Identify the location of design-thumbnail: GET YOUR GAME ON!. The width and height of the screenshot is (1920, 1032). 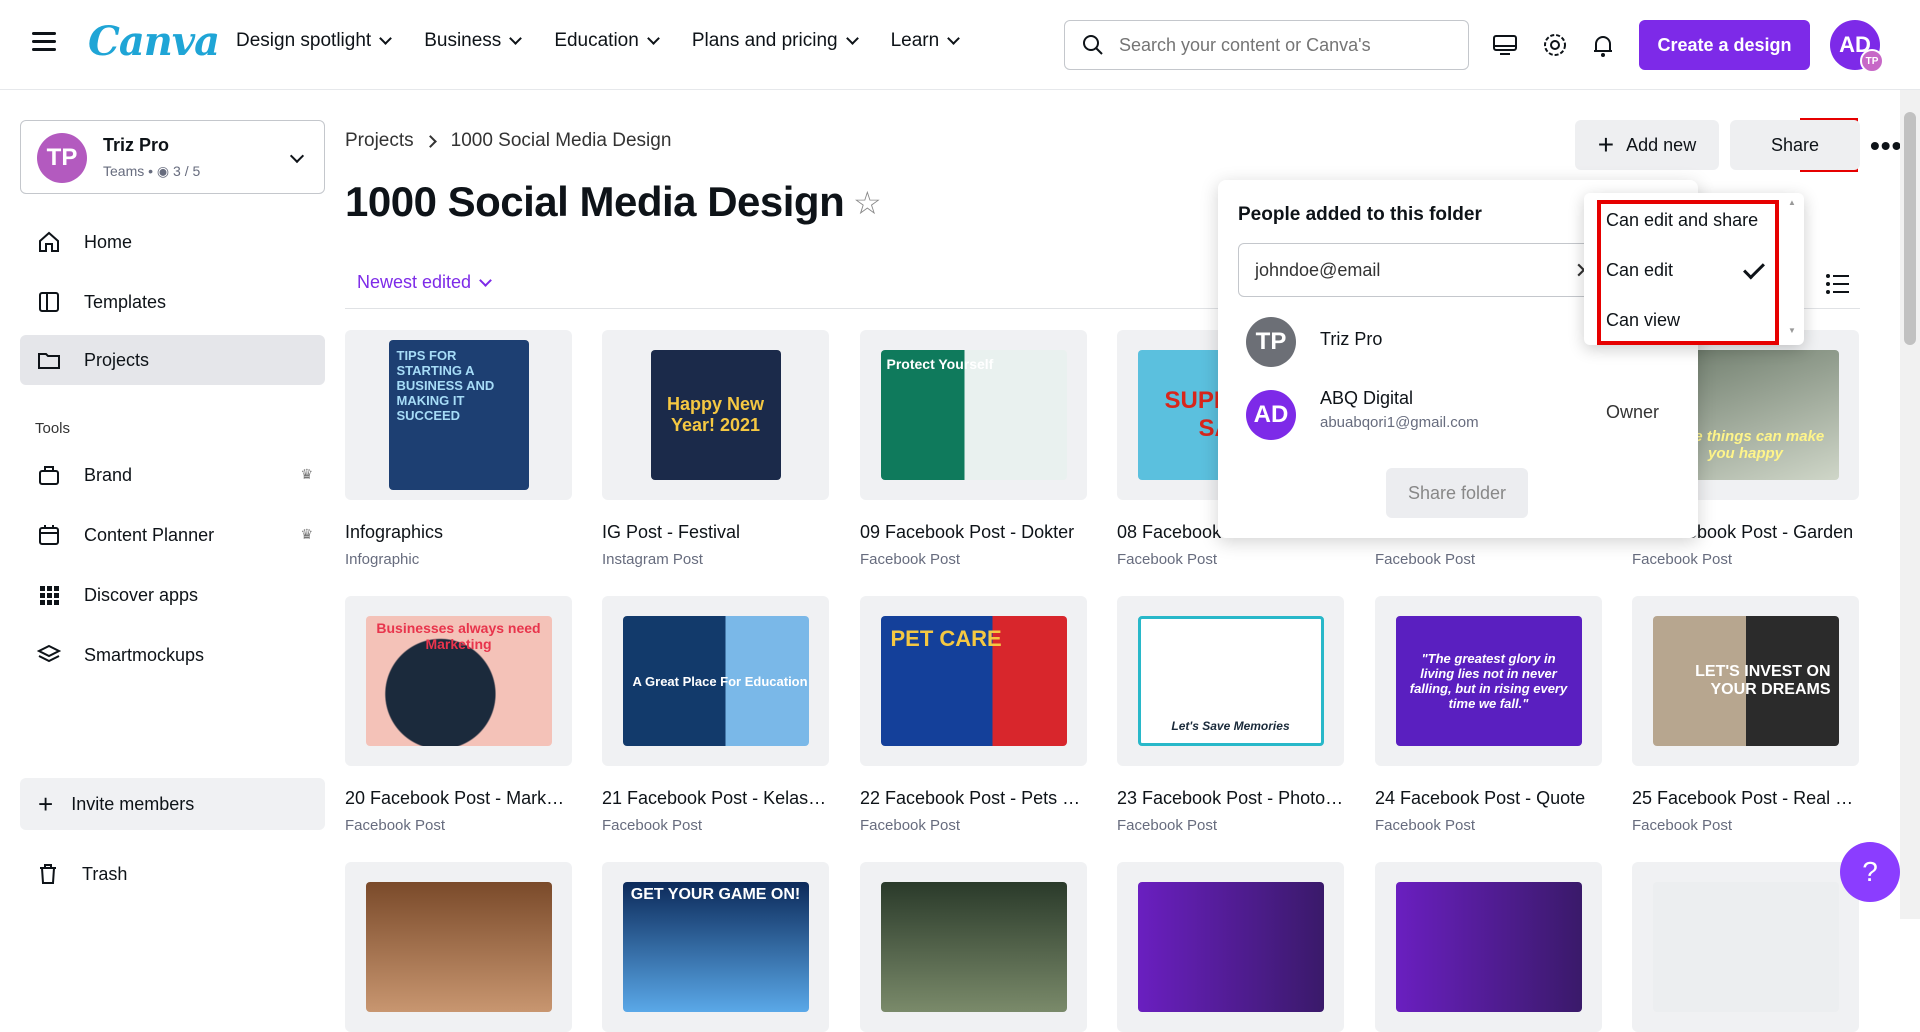
(715, 947).